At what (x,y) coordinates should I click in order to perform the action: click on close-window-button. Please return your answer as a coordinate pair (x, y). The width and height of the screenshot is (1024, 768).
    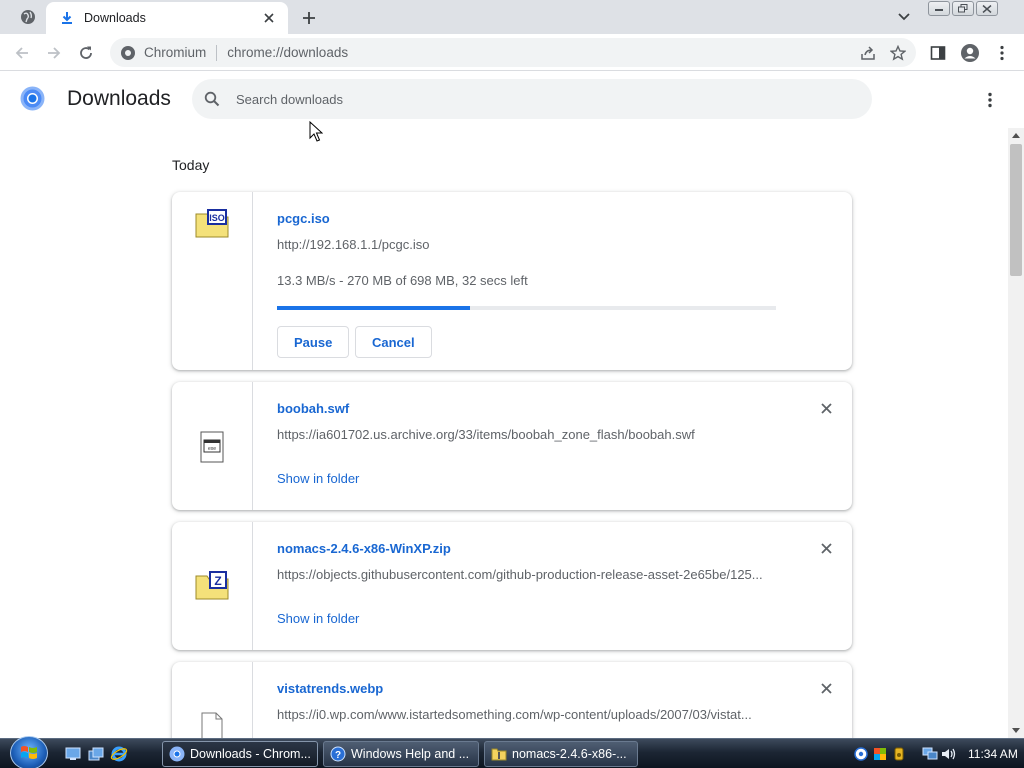
    Looking at the image, I should click on (987, 8).